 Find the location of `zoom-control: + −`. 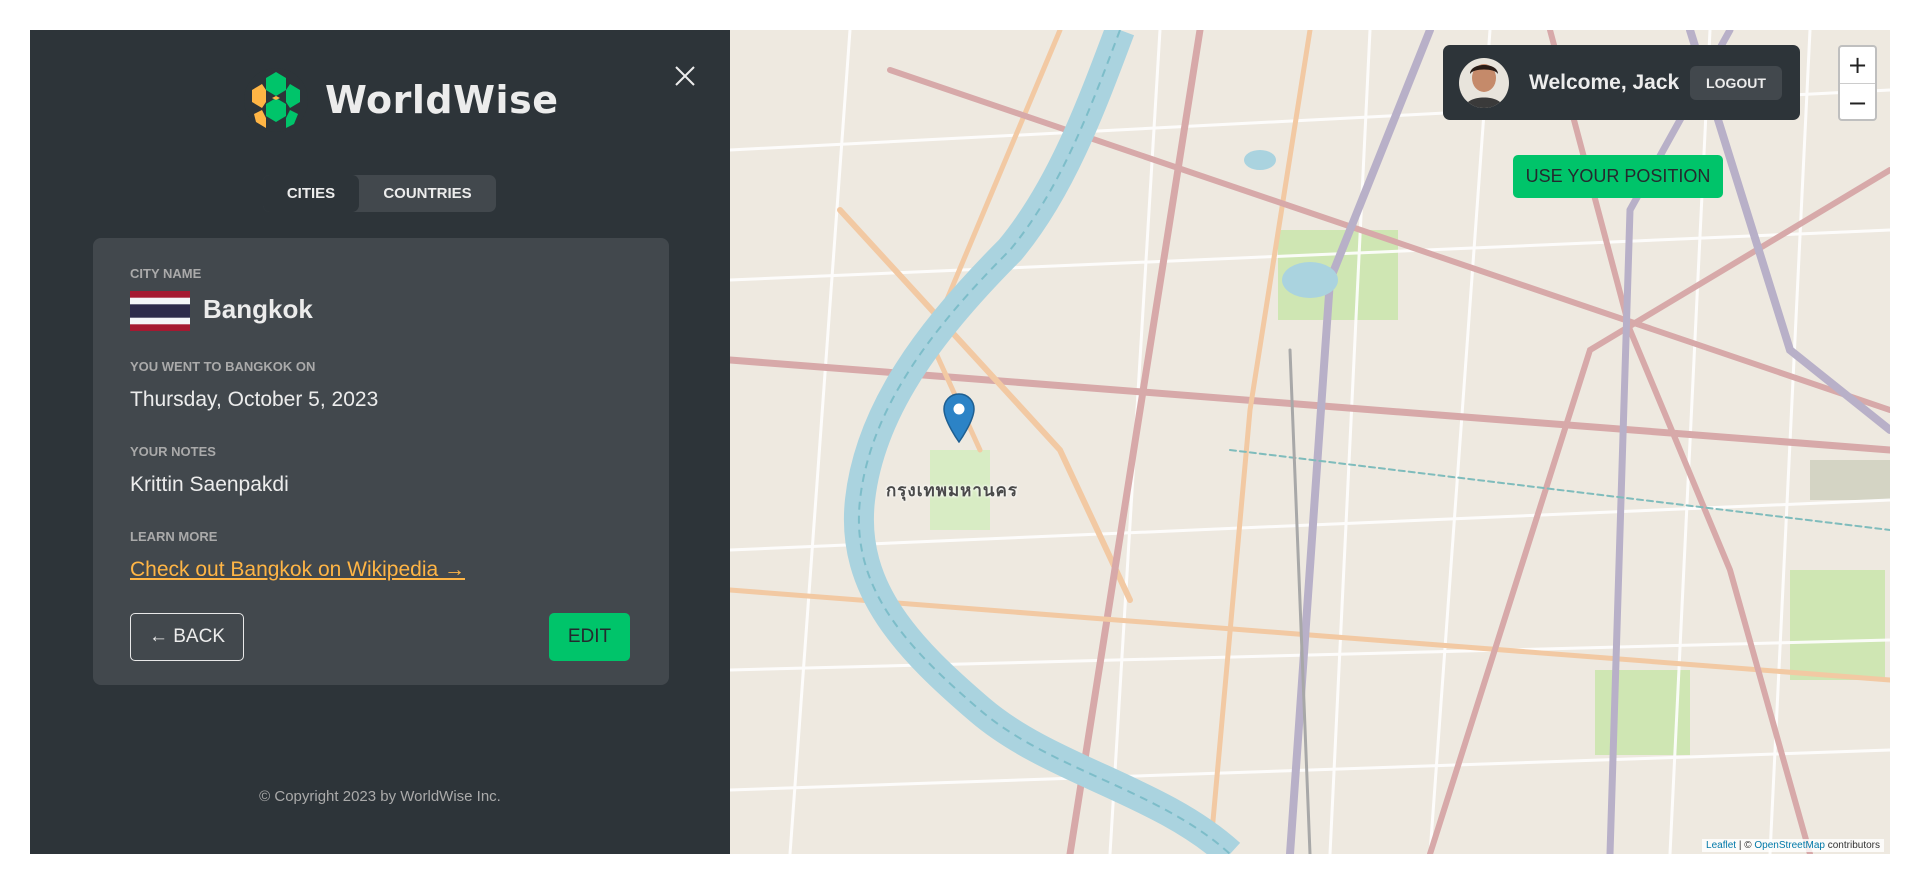

zoom-control: + − is located at coordinates (1857, 83).